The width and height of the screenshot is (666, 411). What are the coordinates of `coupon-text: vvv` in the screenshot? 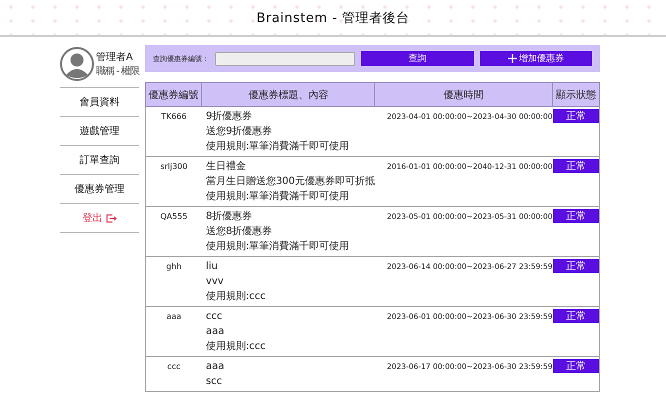 It's located at (215, 282).